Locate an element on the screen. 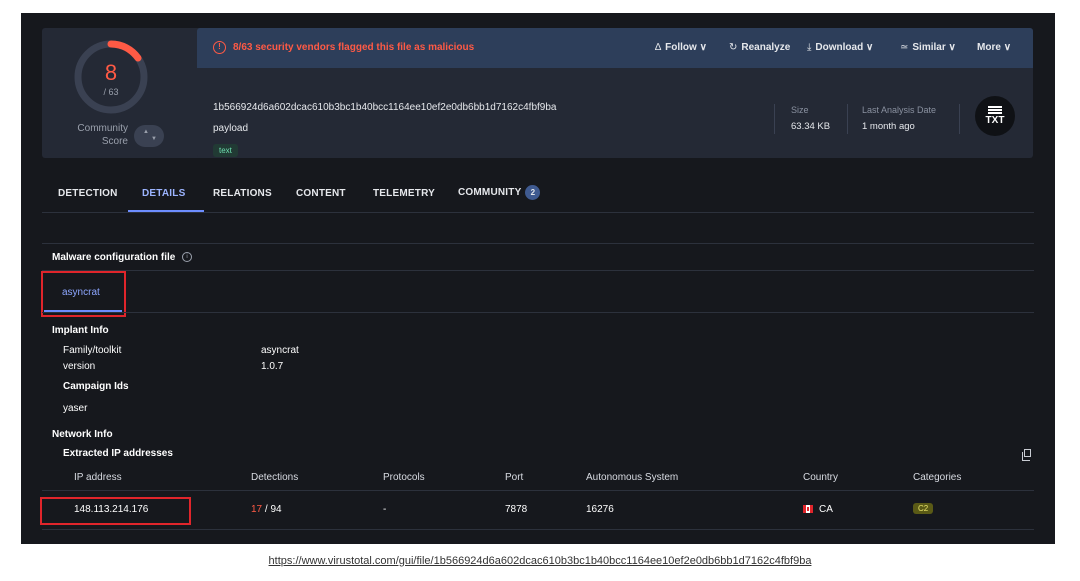  family-value: asyncrat is located at coordinates (280, 350).